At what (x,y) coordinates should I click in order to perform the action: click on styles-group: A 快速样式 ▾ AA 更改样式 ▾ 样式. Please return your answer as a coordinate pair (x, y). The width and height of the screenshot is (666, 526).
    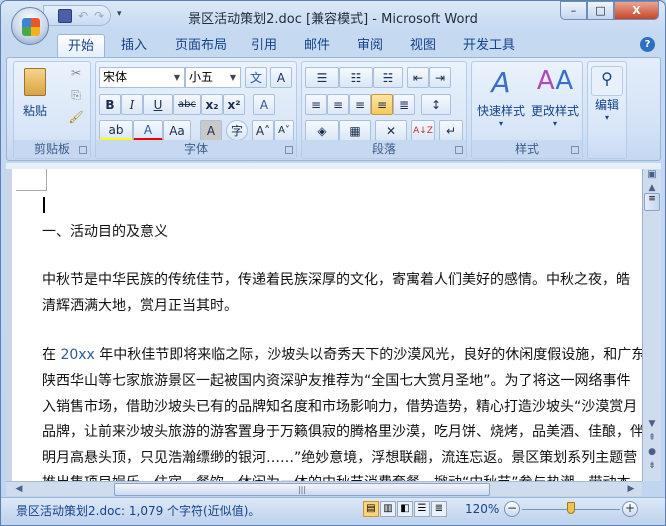
    Looking at the image, I should click on (527, 110).